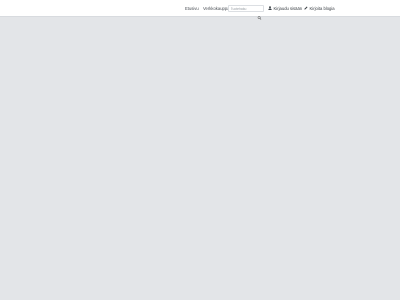 Image resolution: width=400 pixels, height=300 pixels. What do you see at coordinates (192, 8) in the screenshot?
I see `nav-link-home: Etusivu` at bounding box center [192, 8].